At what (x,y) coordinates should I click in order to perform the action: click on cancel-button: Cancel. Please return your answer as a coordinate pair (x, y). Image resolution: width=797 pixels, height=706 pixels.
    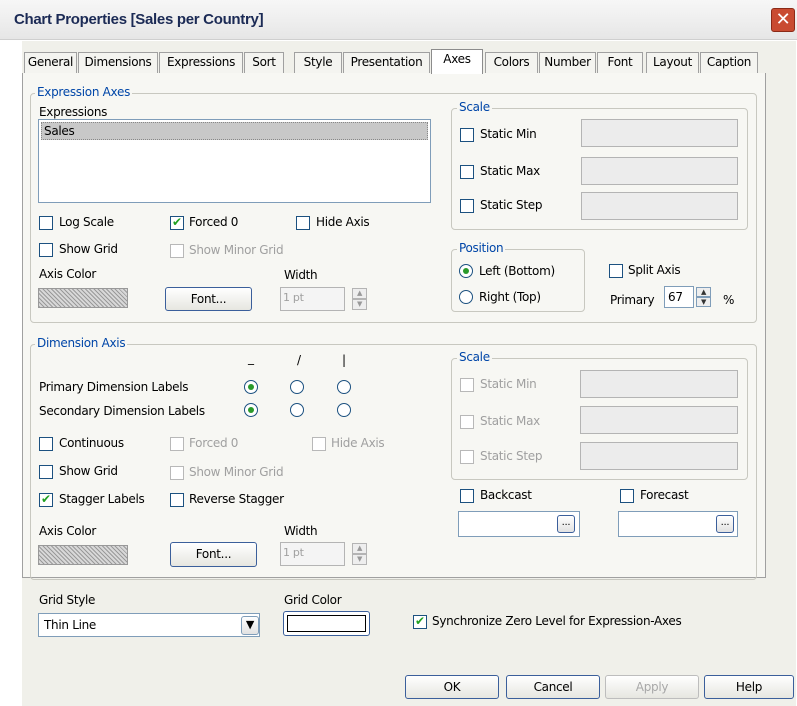
    Looking at the image, I should click on (553, 687).